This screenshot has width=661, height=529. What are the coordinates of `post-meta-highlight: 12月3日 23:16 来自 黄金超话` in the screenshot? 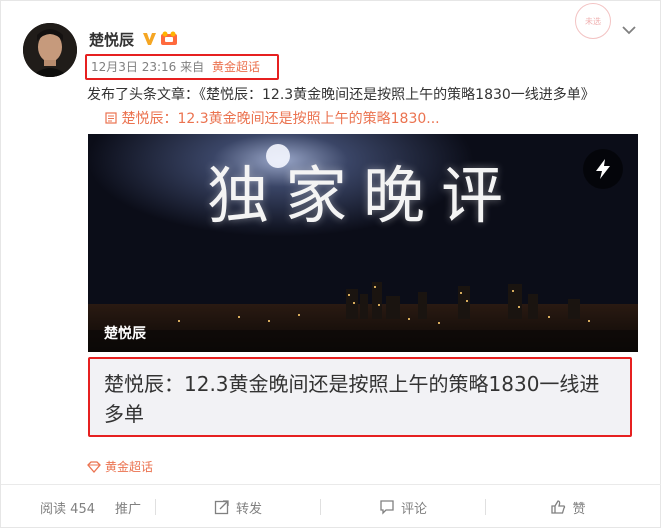 It's located at (182, 67).